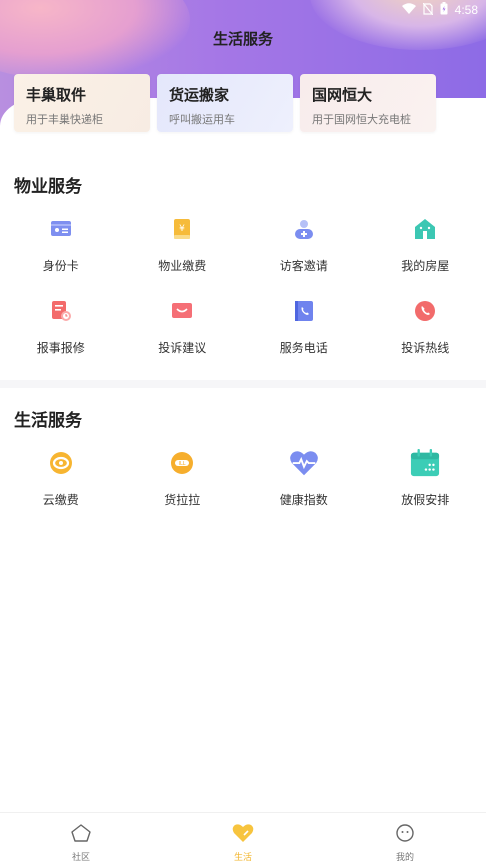 The image size is (486, 864). What do you see at coordinates (425, 327) in the screenshot?
I see `service-complaint-hotline: 投诉热线` at bounding box center [425, 327].